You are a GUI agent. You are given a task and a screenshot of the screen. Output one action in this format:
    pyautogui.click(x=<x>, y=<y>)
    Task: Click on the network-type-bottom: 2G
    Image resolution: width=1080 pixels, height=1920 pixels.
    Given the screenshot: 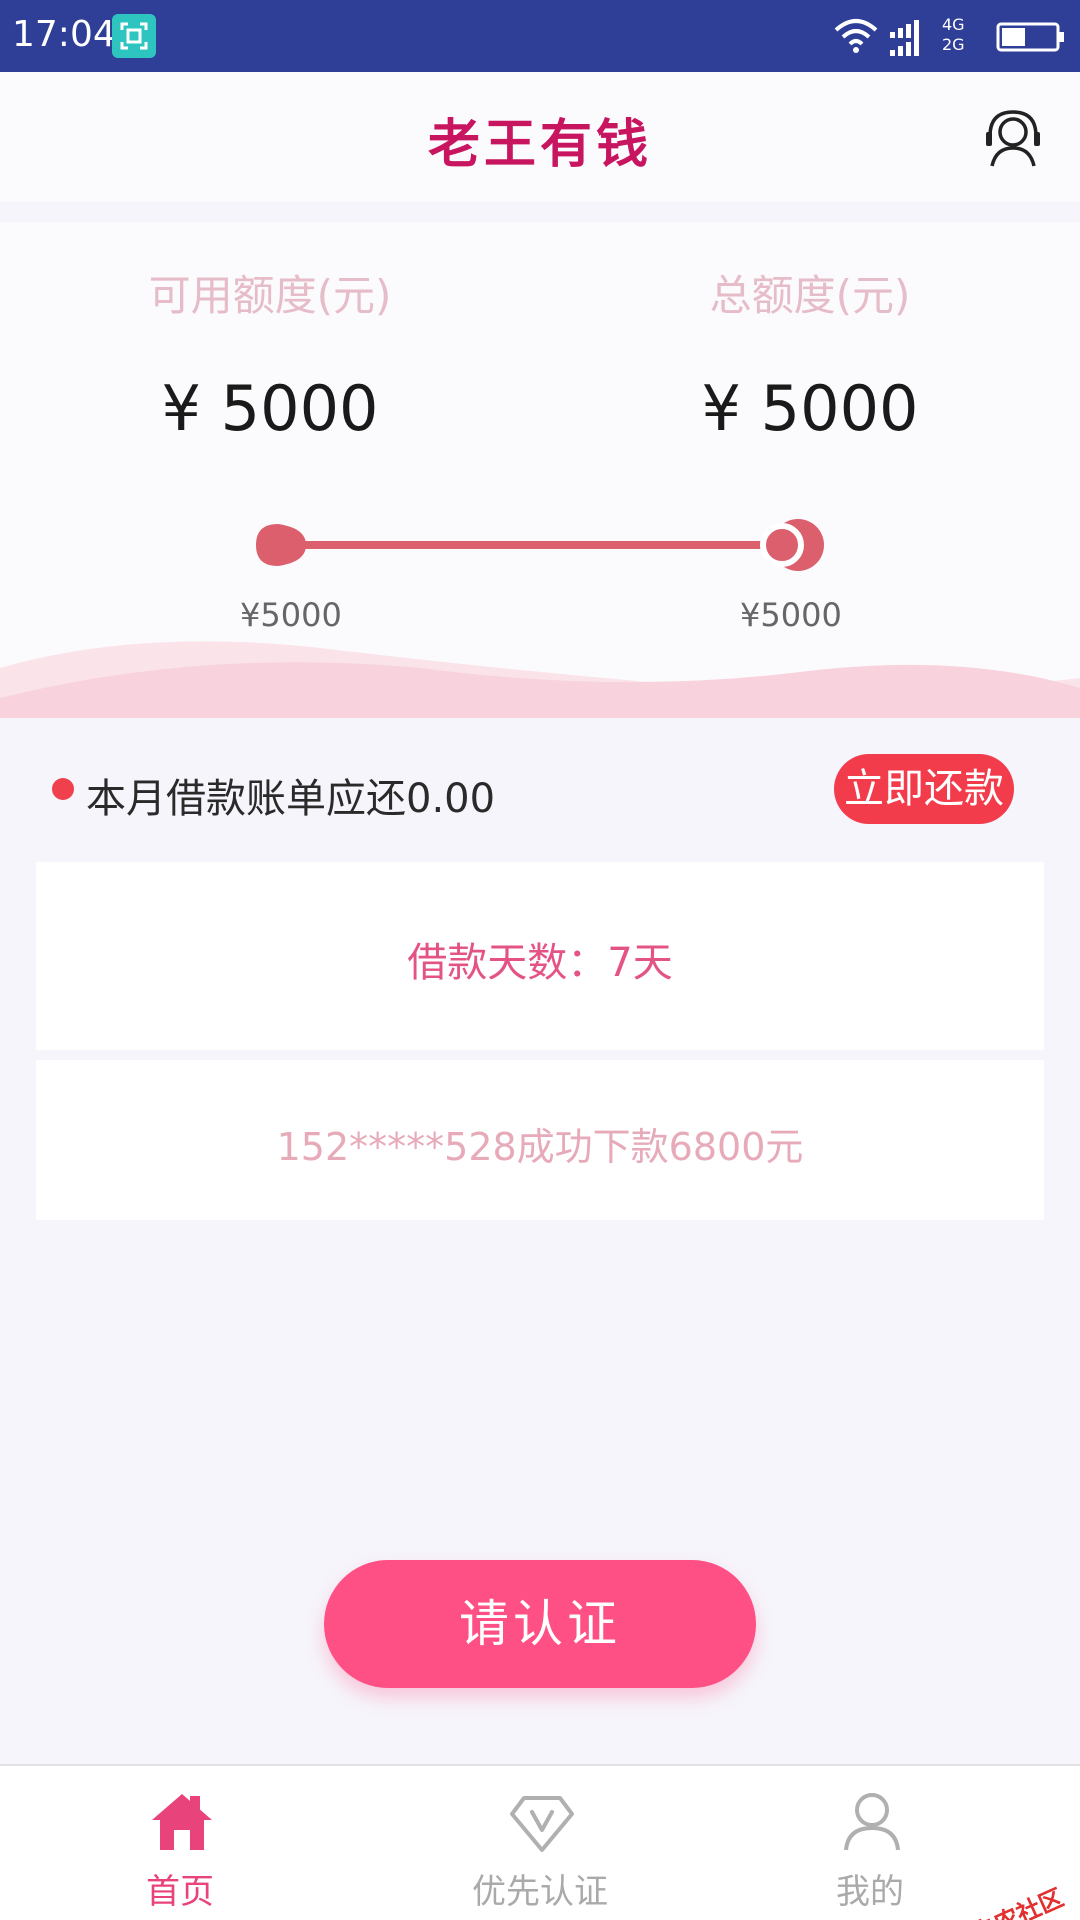 What is the action you would take?
    pyautogui.click(x=953, y=44)
    